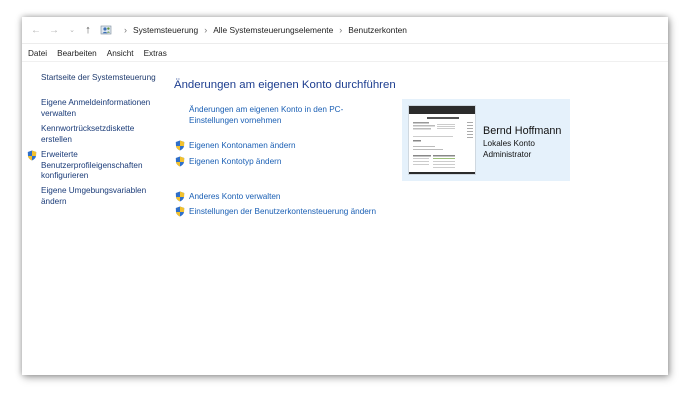  I want to click on account-picture-image, so click(442, 140).